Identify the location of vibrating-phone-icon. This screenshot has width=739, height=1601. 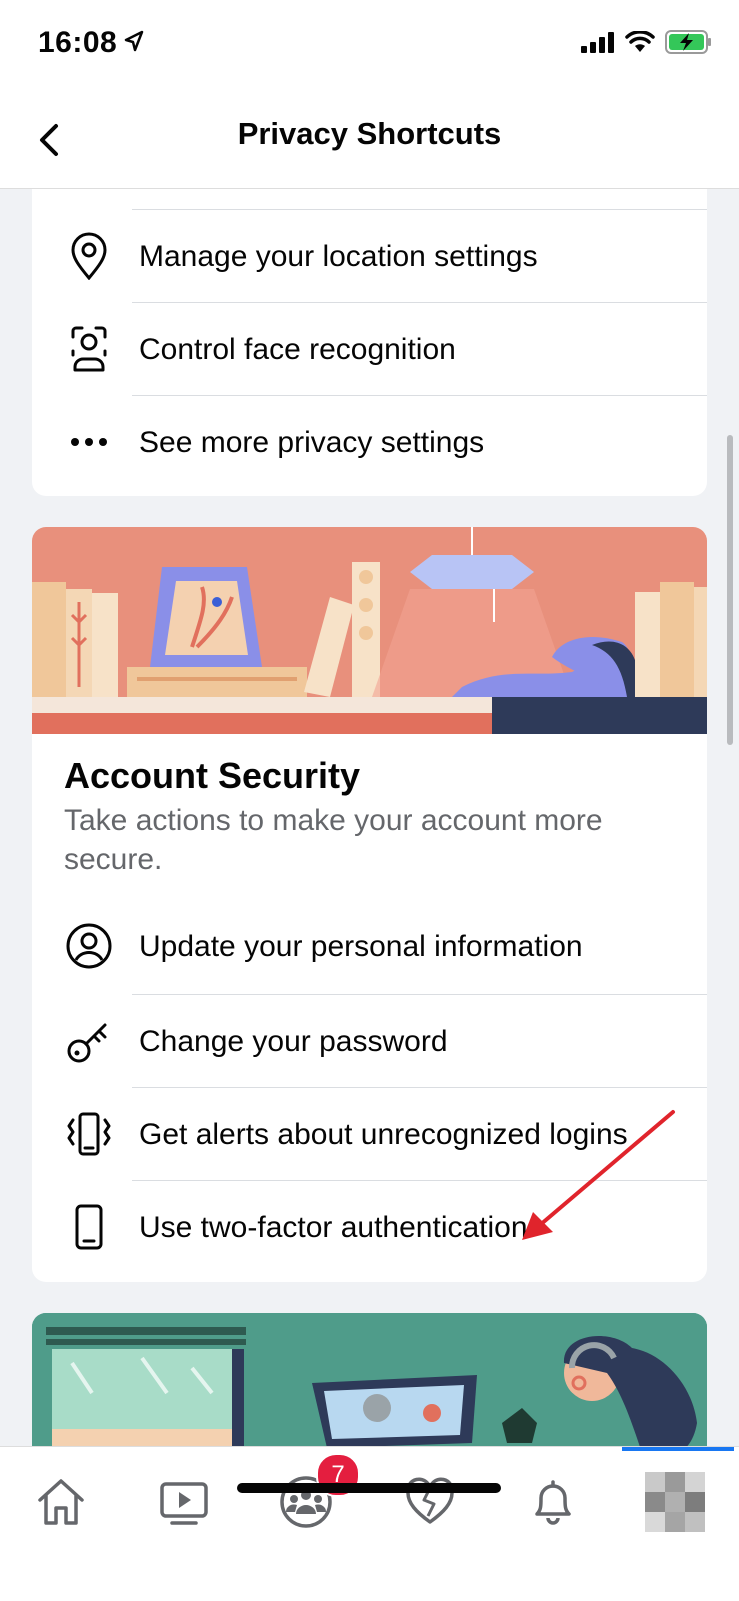
(89, 1134).